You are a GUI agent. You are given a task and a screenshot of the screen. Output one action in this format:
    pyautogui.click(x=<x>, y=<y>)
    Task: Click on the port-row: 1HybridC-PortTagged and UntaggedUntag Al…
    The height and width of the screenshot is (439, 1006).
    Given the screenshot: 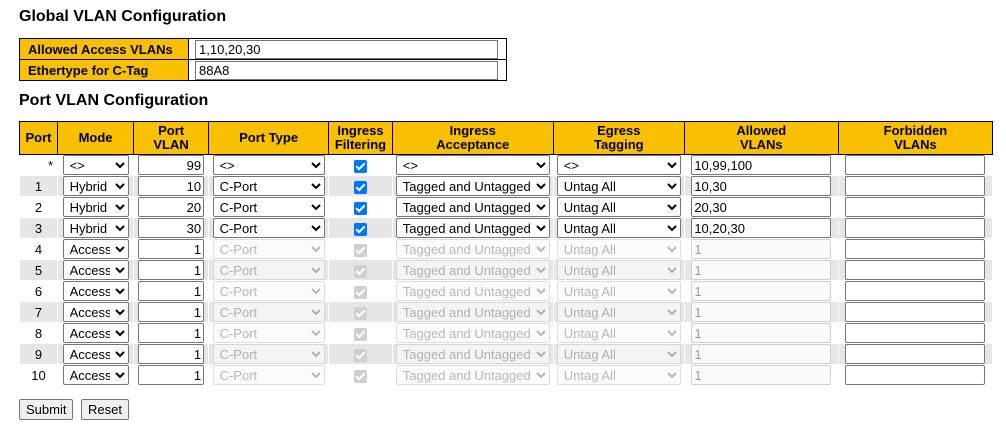 What is the action you would take?
    pyautogui.click(x=506, y=186)
    